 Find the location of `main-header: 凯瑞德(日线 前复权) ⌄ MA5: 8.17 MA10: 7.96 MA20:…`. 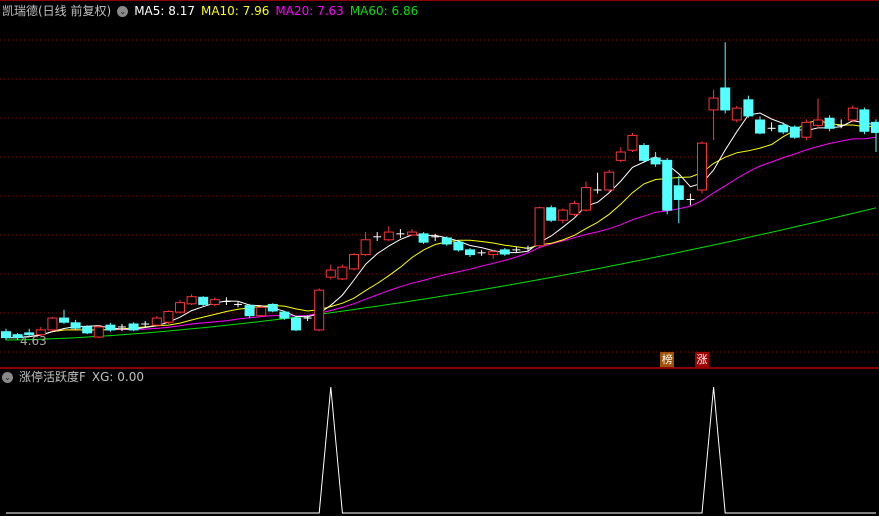

main-header: 凯瑞德(日线 前复权) ⌄ MA5: 8.17 MA10: 7.96 MA20:… is located at coordinates (213, 11).